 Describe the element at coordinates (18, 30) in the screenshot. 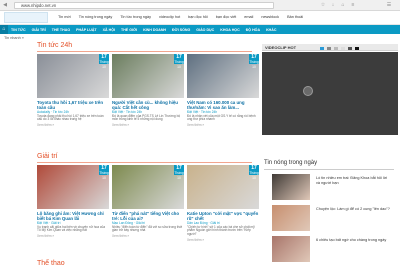

I see `main-nav-item: TIN TỨC` at that location.